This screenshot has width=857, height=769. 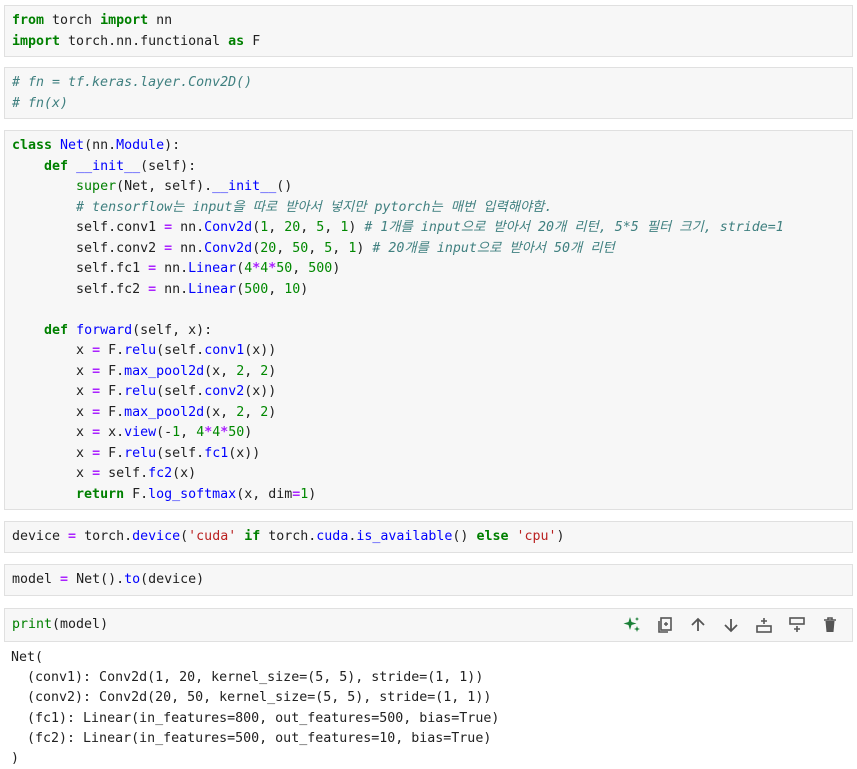 I want to click on code-editor: model = Net().to(device), so click(x=108, y=580).